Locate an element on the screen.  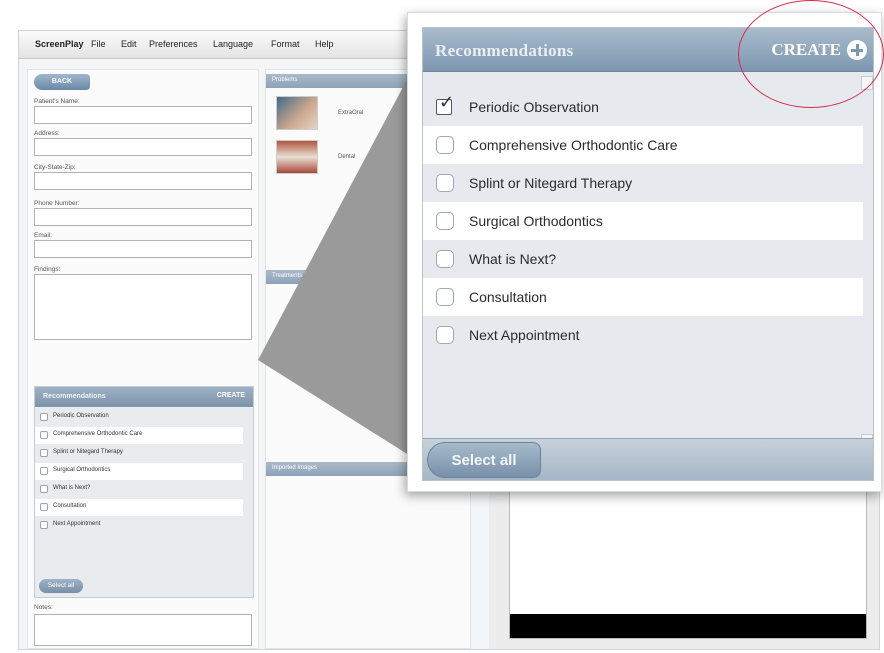
small-recommendation-label: Next Appointment is located at coordinates (77, 524).